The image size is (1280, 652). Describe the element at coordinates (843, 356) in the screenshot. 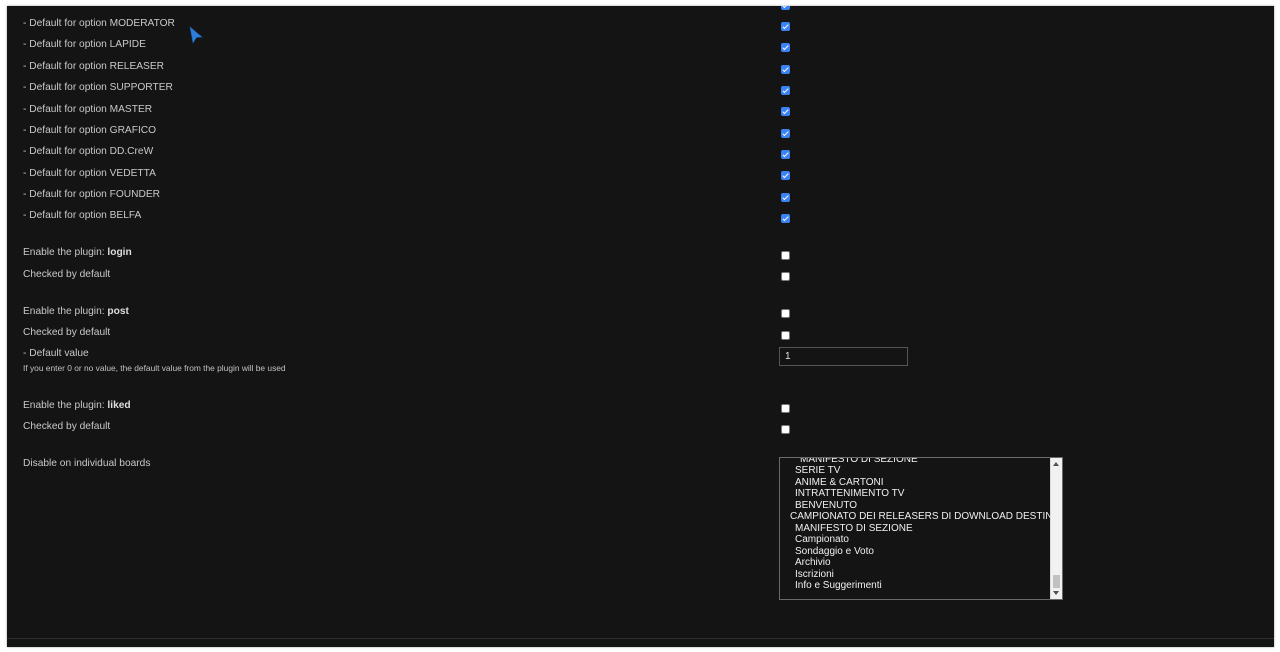

I see `plugin-post-default-value-input: 1` at that location.